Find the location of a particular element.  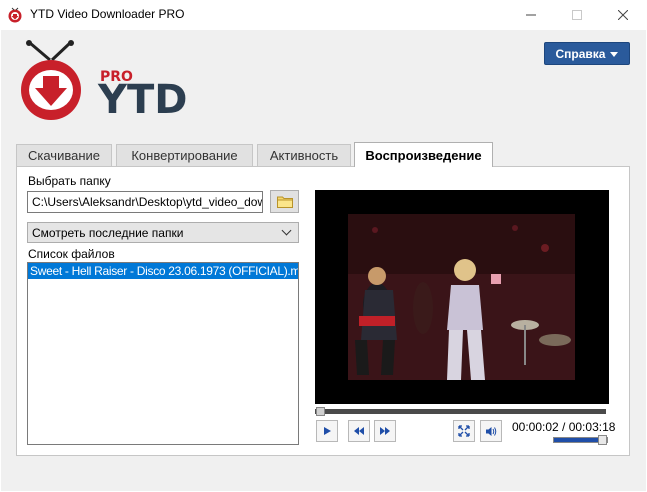

help-button: Справка is located at coordinates (587, 53).